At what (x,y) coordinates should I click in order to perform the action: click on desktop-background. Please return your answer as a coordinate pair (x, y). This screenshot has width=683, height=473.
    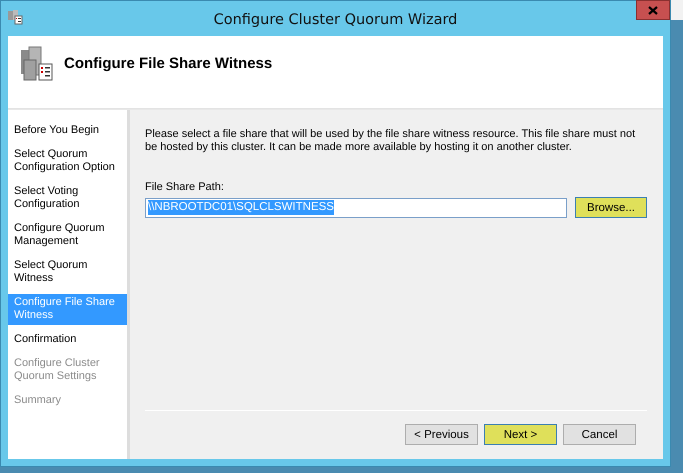
    Looking at the image, I should click on (677, 10).